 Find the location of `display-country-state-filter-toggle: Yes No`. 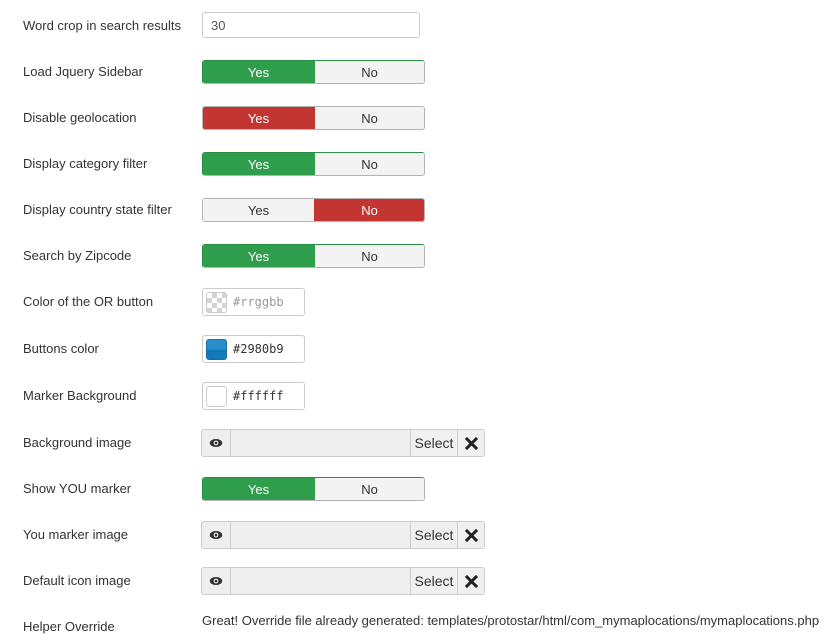

display-country-state-filter-toggle: Yes No is located at coordinates (313, 210).